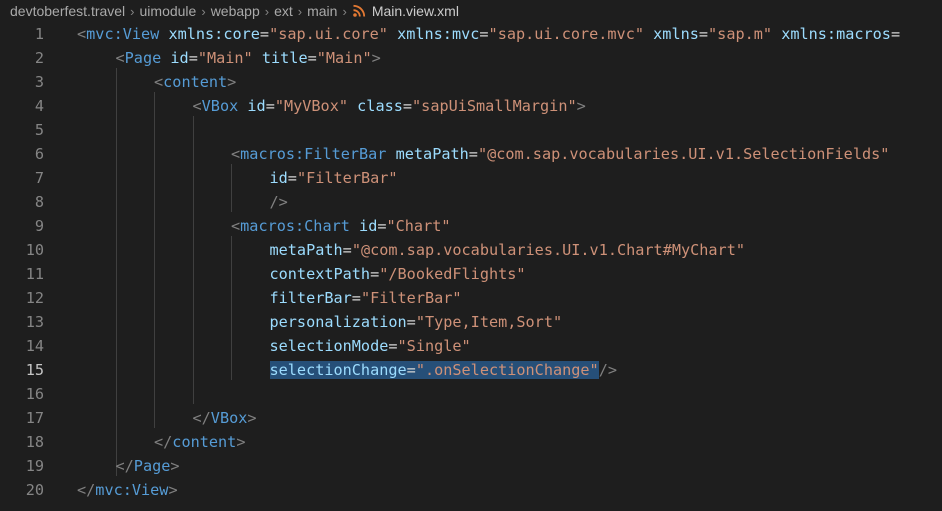 This screenshot has height=511, width=942. I want to click on code-line: 9 <macros:Chart id="Chart", so click(471, 226).